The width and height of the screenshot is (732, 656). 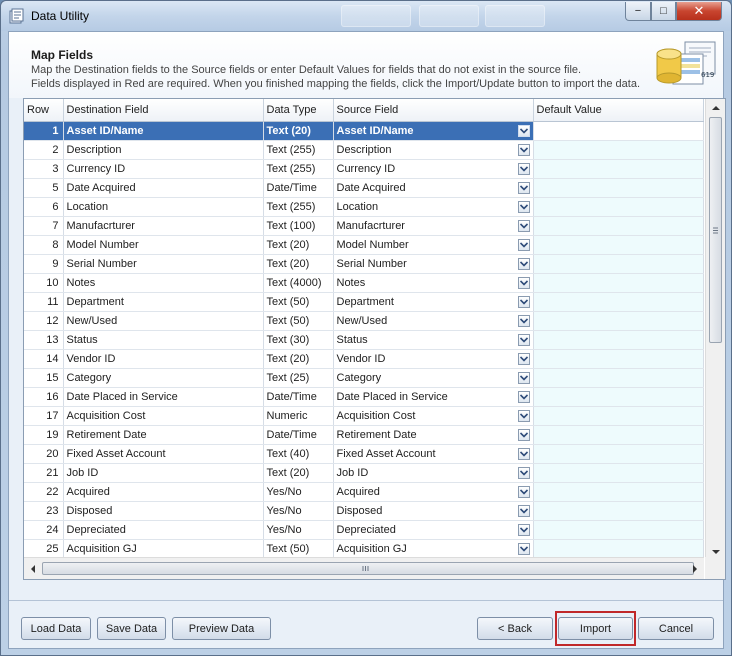 What do you see at coordinates (618, 110) in the screenshot?
I see `column-header-default-value: Default Value` at bounding box center [618, 110].